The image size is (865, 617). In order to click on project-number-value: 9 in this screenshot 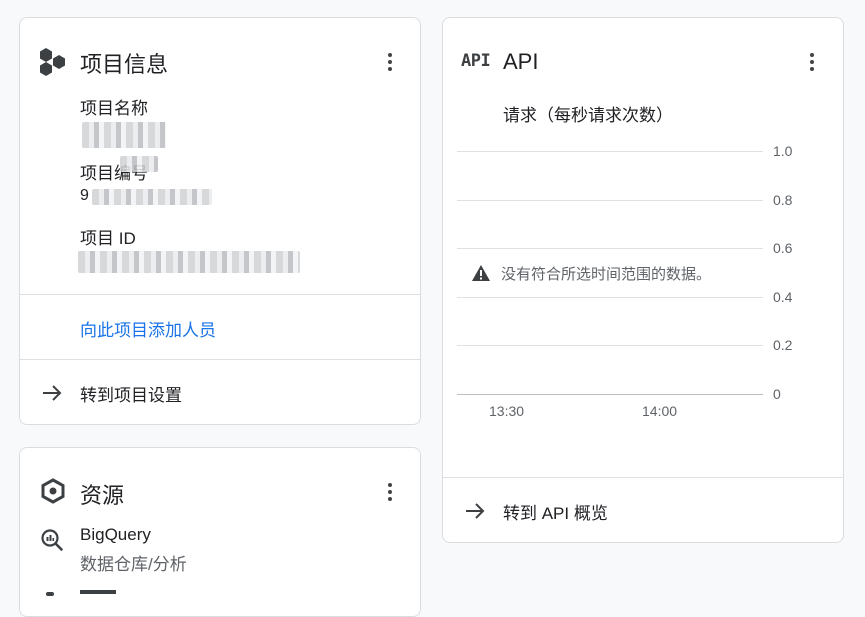, I will do `click(84, 195)`.